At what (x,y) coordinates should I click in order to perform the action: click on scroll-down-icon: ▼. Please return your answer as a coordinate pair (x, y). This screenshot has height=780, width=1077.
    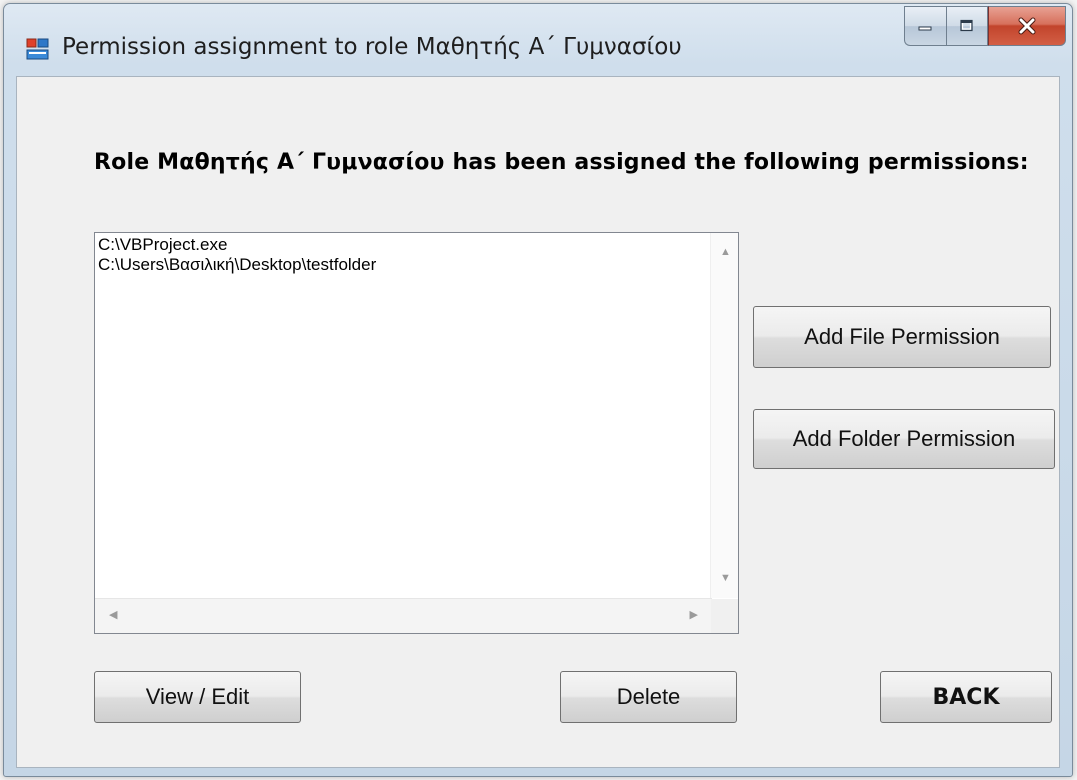
    Looking at the image, I should click on (725, 578).